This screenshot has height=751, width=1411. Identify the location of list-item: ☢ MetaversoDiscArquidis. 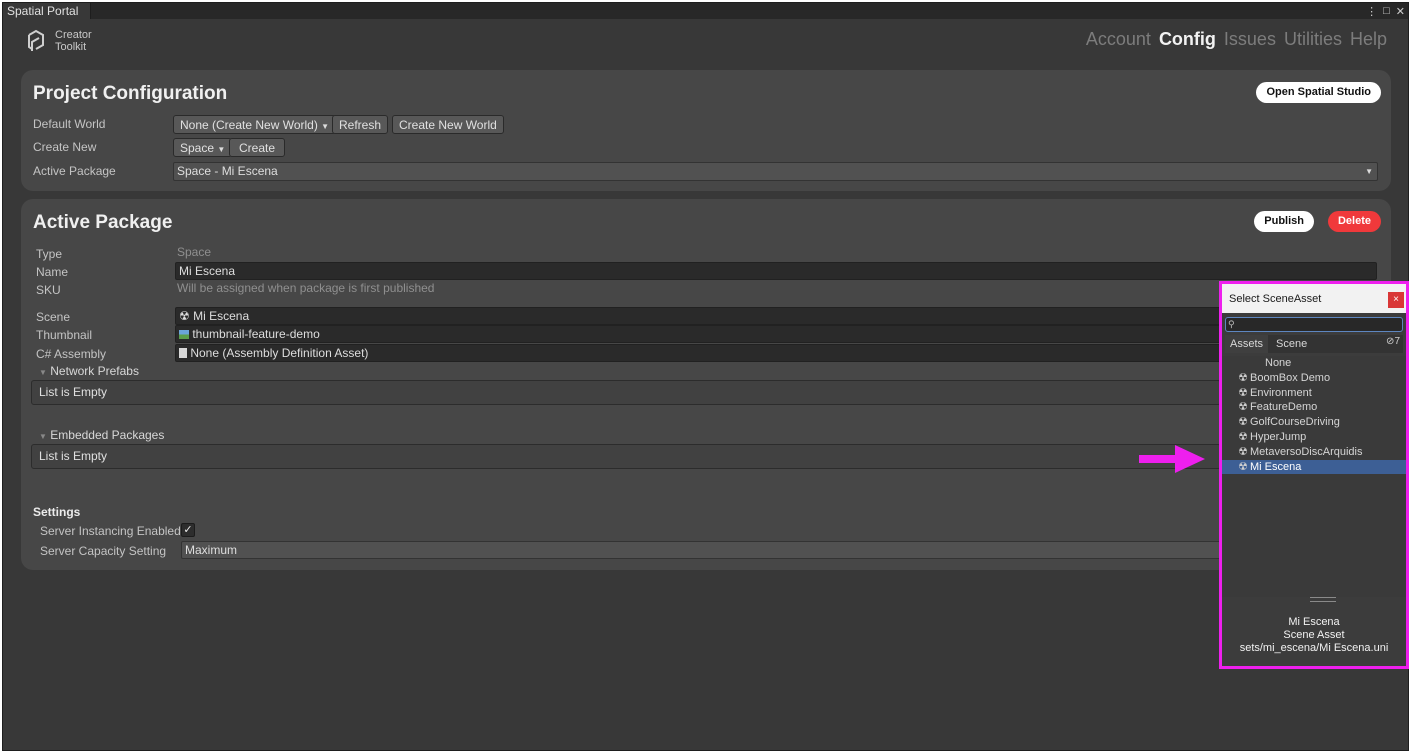
(1314, 452).